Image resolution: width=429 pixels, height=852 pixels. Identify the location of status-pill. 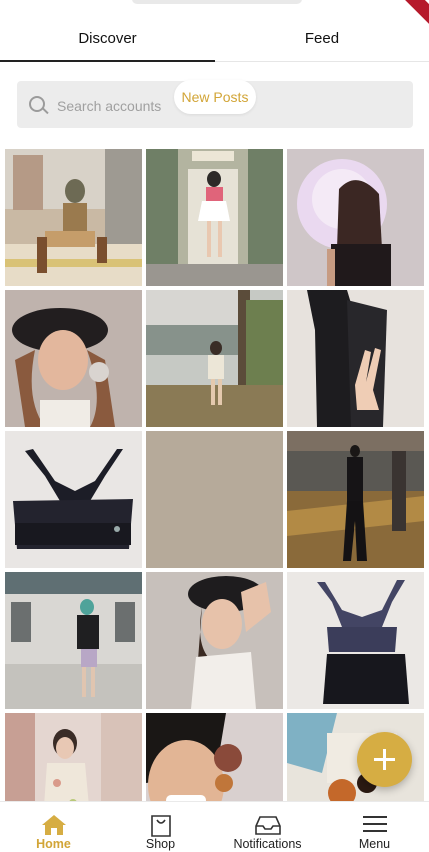
(217, 2).